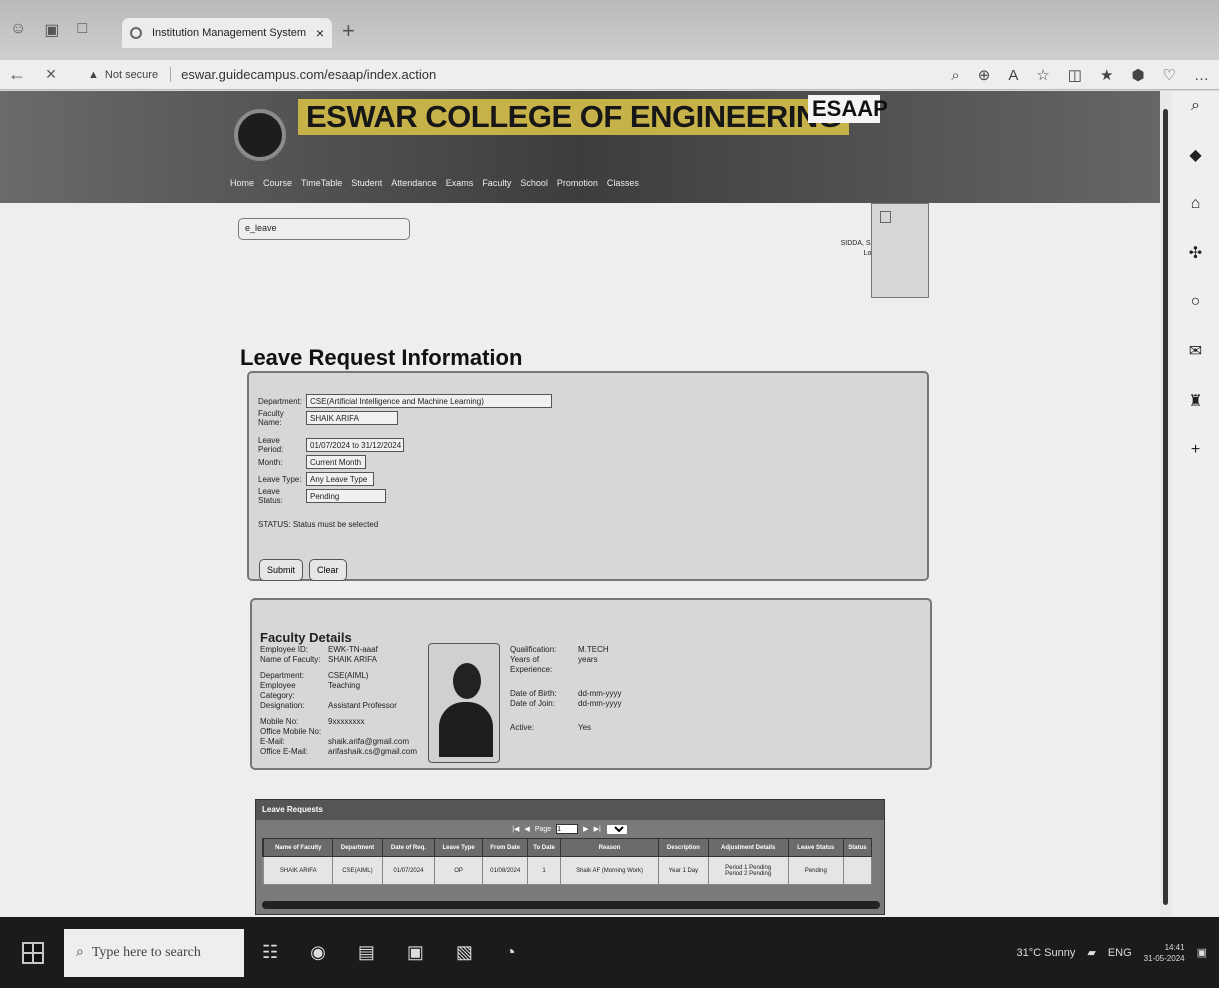 The height and width of the screenshot is (988, 1219). I want to click on collections-icon: ▣, so click(51, 30).